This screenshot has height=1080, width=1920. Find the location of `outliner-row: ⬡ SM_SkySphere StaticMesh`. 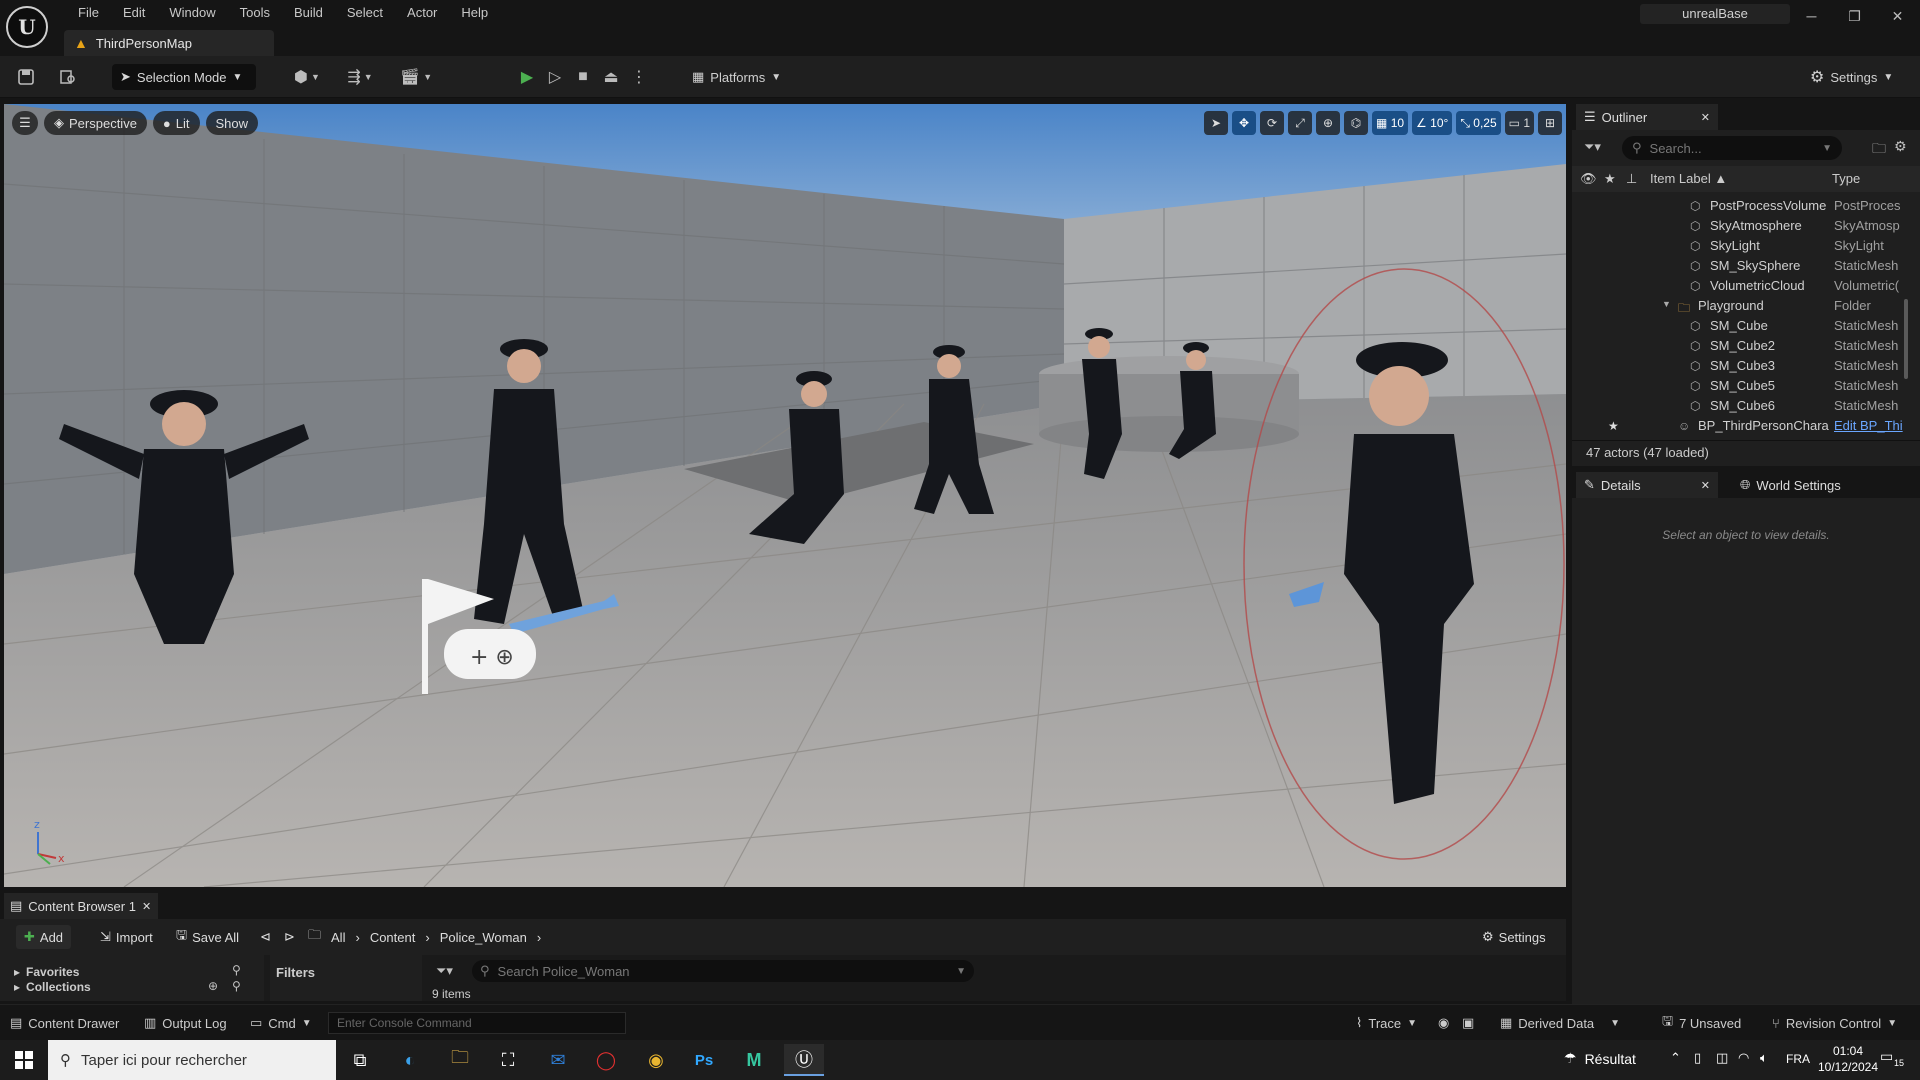

outliner-row: ⬡ SM_SkySphere StaticMesh is located at coordinates (1746, 266).